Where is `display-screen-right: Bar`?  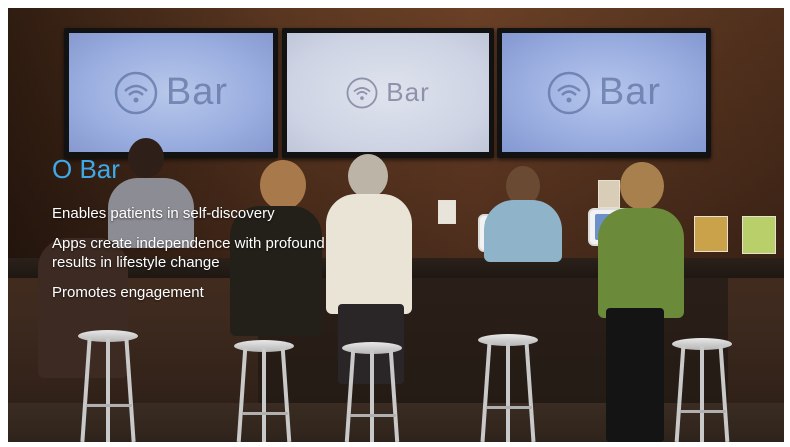
display-screen-right: Bar is located at coordinates (604, 93).